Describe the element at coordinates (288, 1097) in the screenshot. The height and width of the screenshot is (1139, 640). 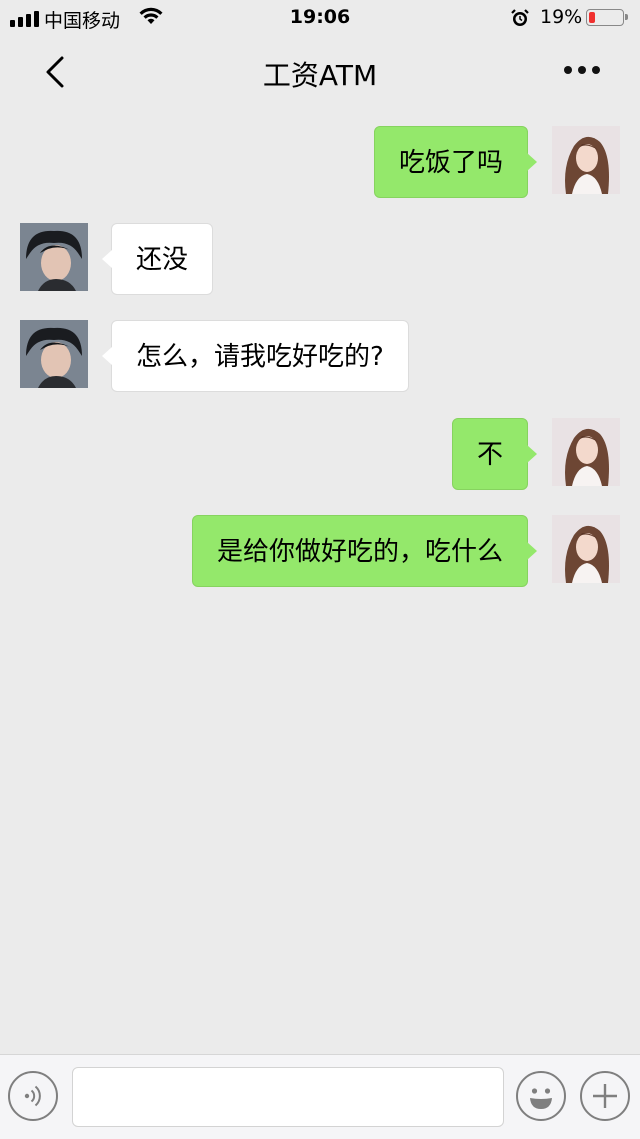
I see `message-input` at that location.